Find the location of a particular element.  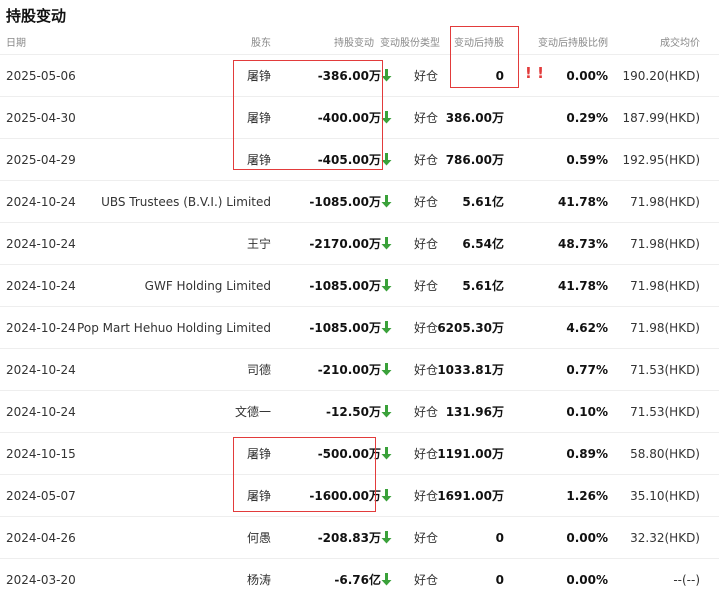

row-price: 192.95(HKD) is located at coordinates (661, 160).